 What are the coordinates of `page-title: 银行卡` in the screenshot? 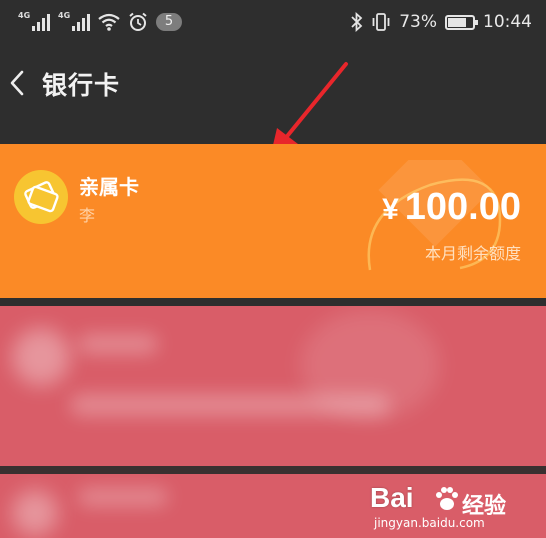 It's located at (81, 85).